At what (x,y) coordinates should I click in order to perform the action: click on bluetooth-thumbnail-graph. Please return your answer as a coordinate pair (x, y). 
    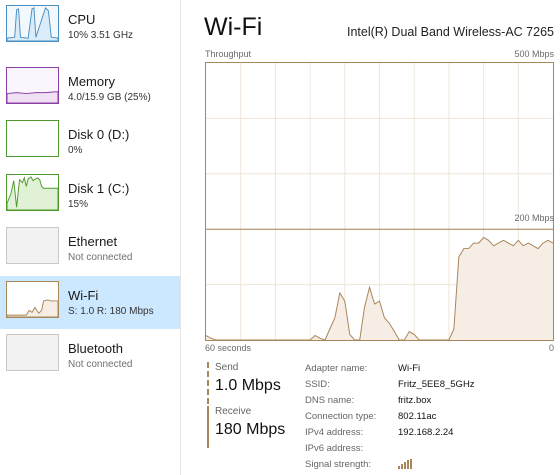
    Looking at the image, I should click on (32, 352).